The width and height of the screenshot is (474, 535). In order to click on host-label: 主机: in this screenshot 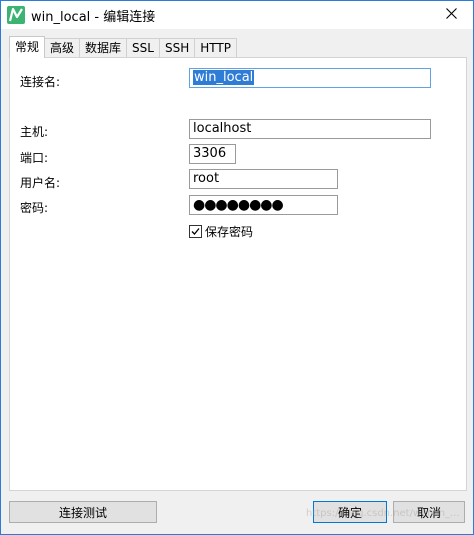, I will do `click(34, 132)`.